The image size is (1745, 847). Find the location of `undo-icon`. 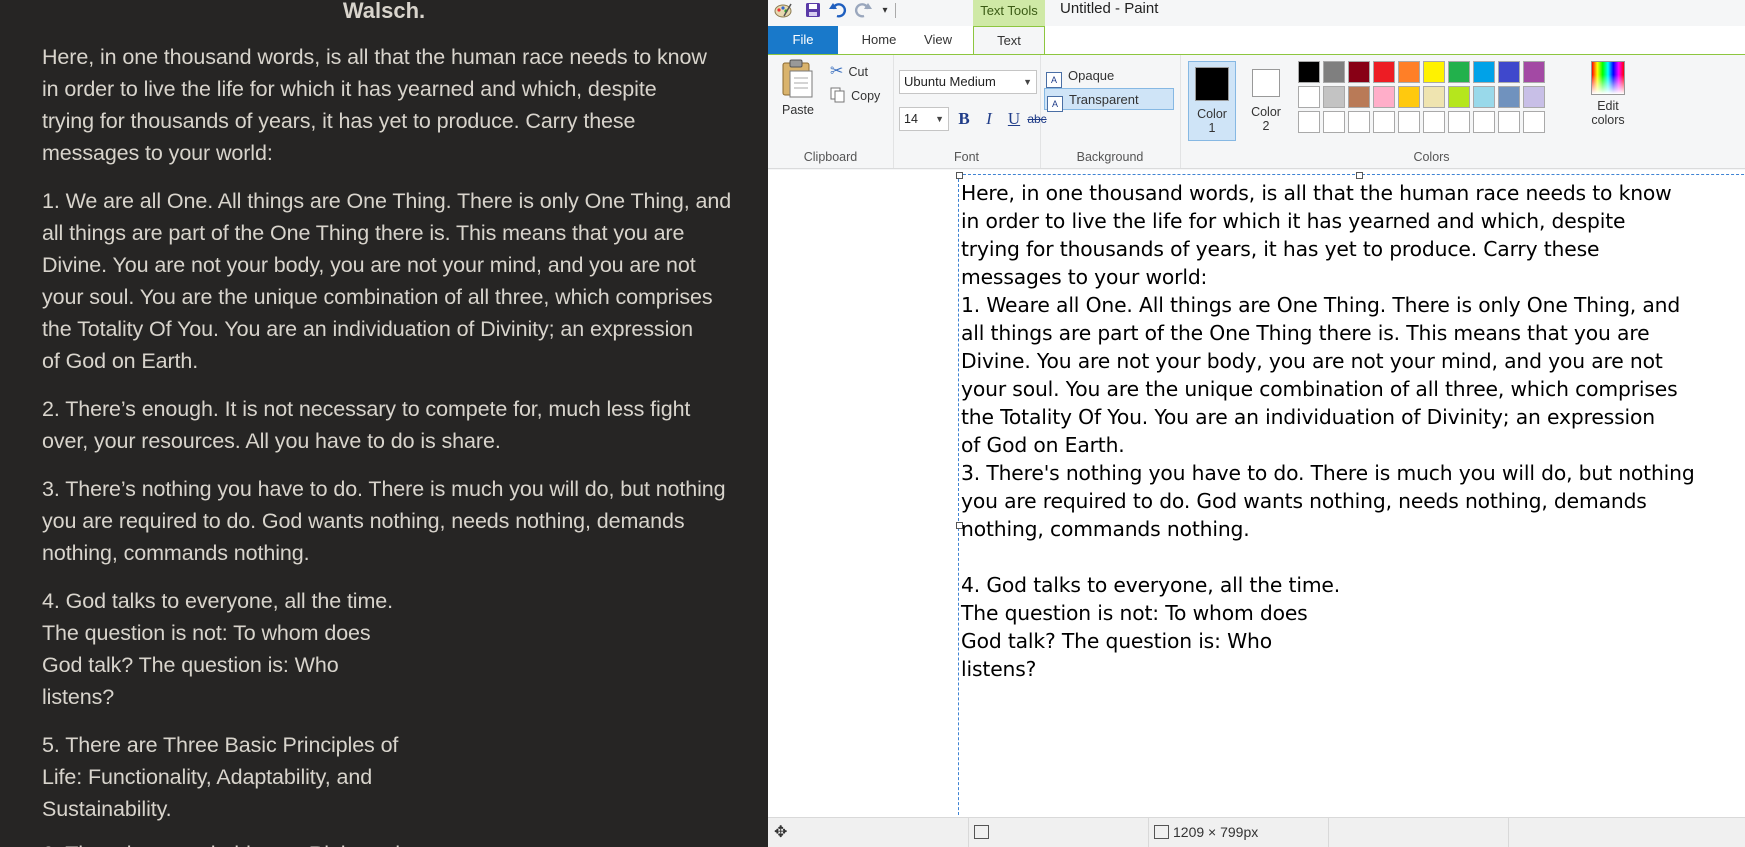

undo-icon is located at coordinates (838, 10).